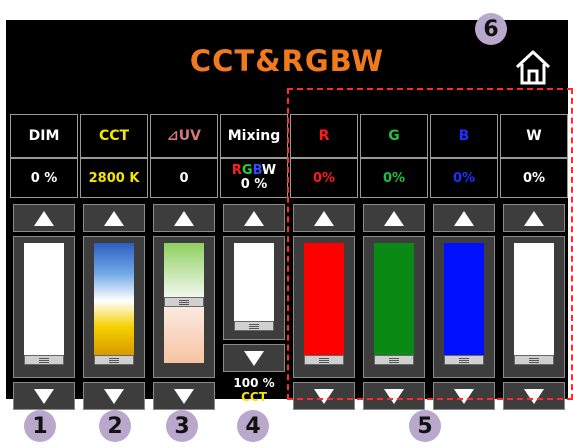 The width and height of the screenshot is (573, 448). Describe the element at coordinates (114, 303) in the screenshot. I see `cct-bar` at that location.